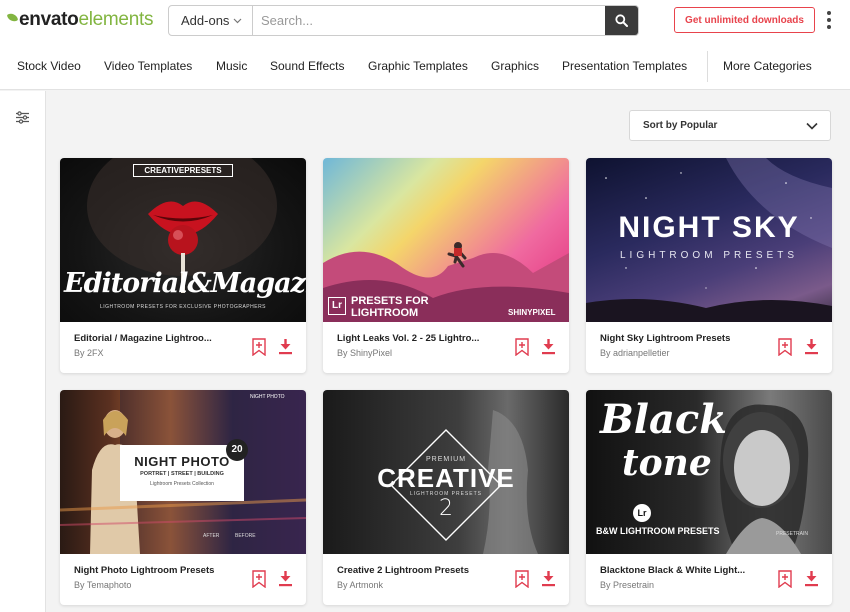 This screenshot has width=850, height=612. Describe the element at coordinates (709, 227) in the screenshot. I see `thumb-main-label: NIGHT SKY` at that location.